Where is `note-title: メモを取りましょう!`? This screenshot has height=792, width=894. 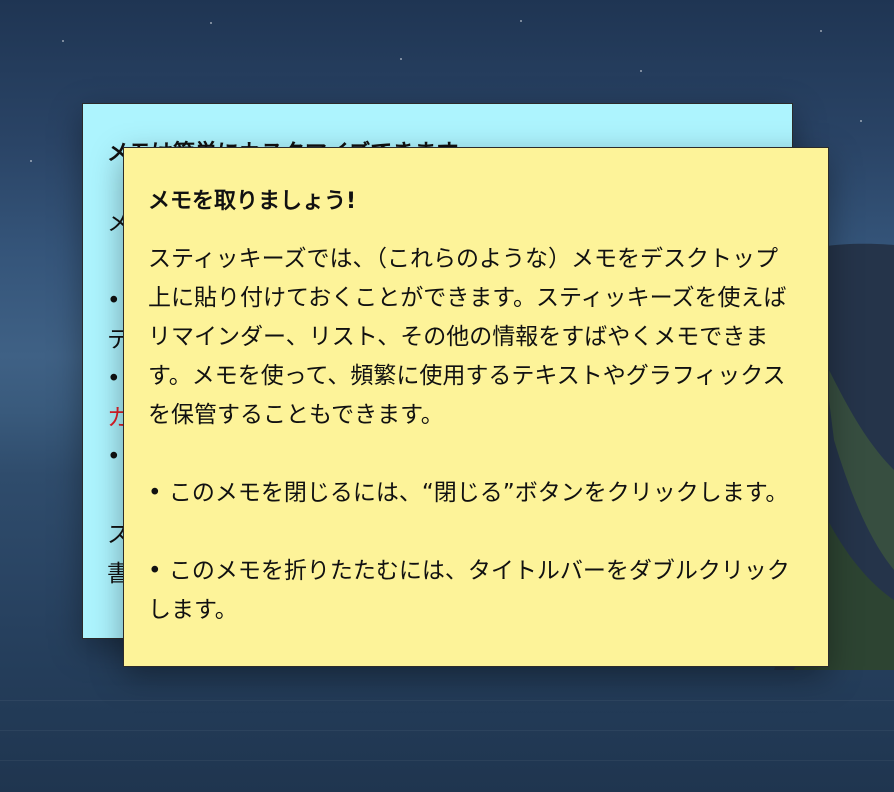 note-title: メモを取りましょう! is located at coordinates (252, 201).